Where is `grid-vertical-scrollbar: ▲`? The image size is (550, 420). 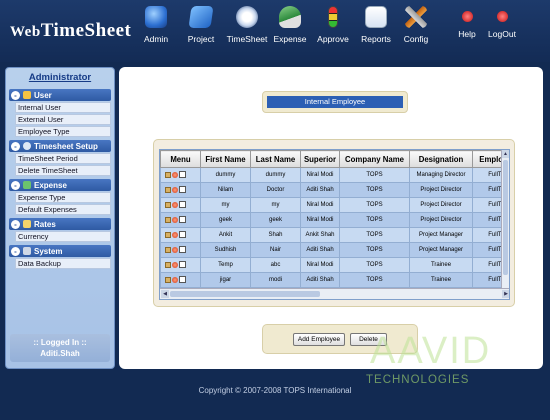 grid-vertical-scrollbar: ▲ is located at coordinates (505, 219).